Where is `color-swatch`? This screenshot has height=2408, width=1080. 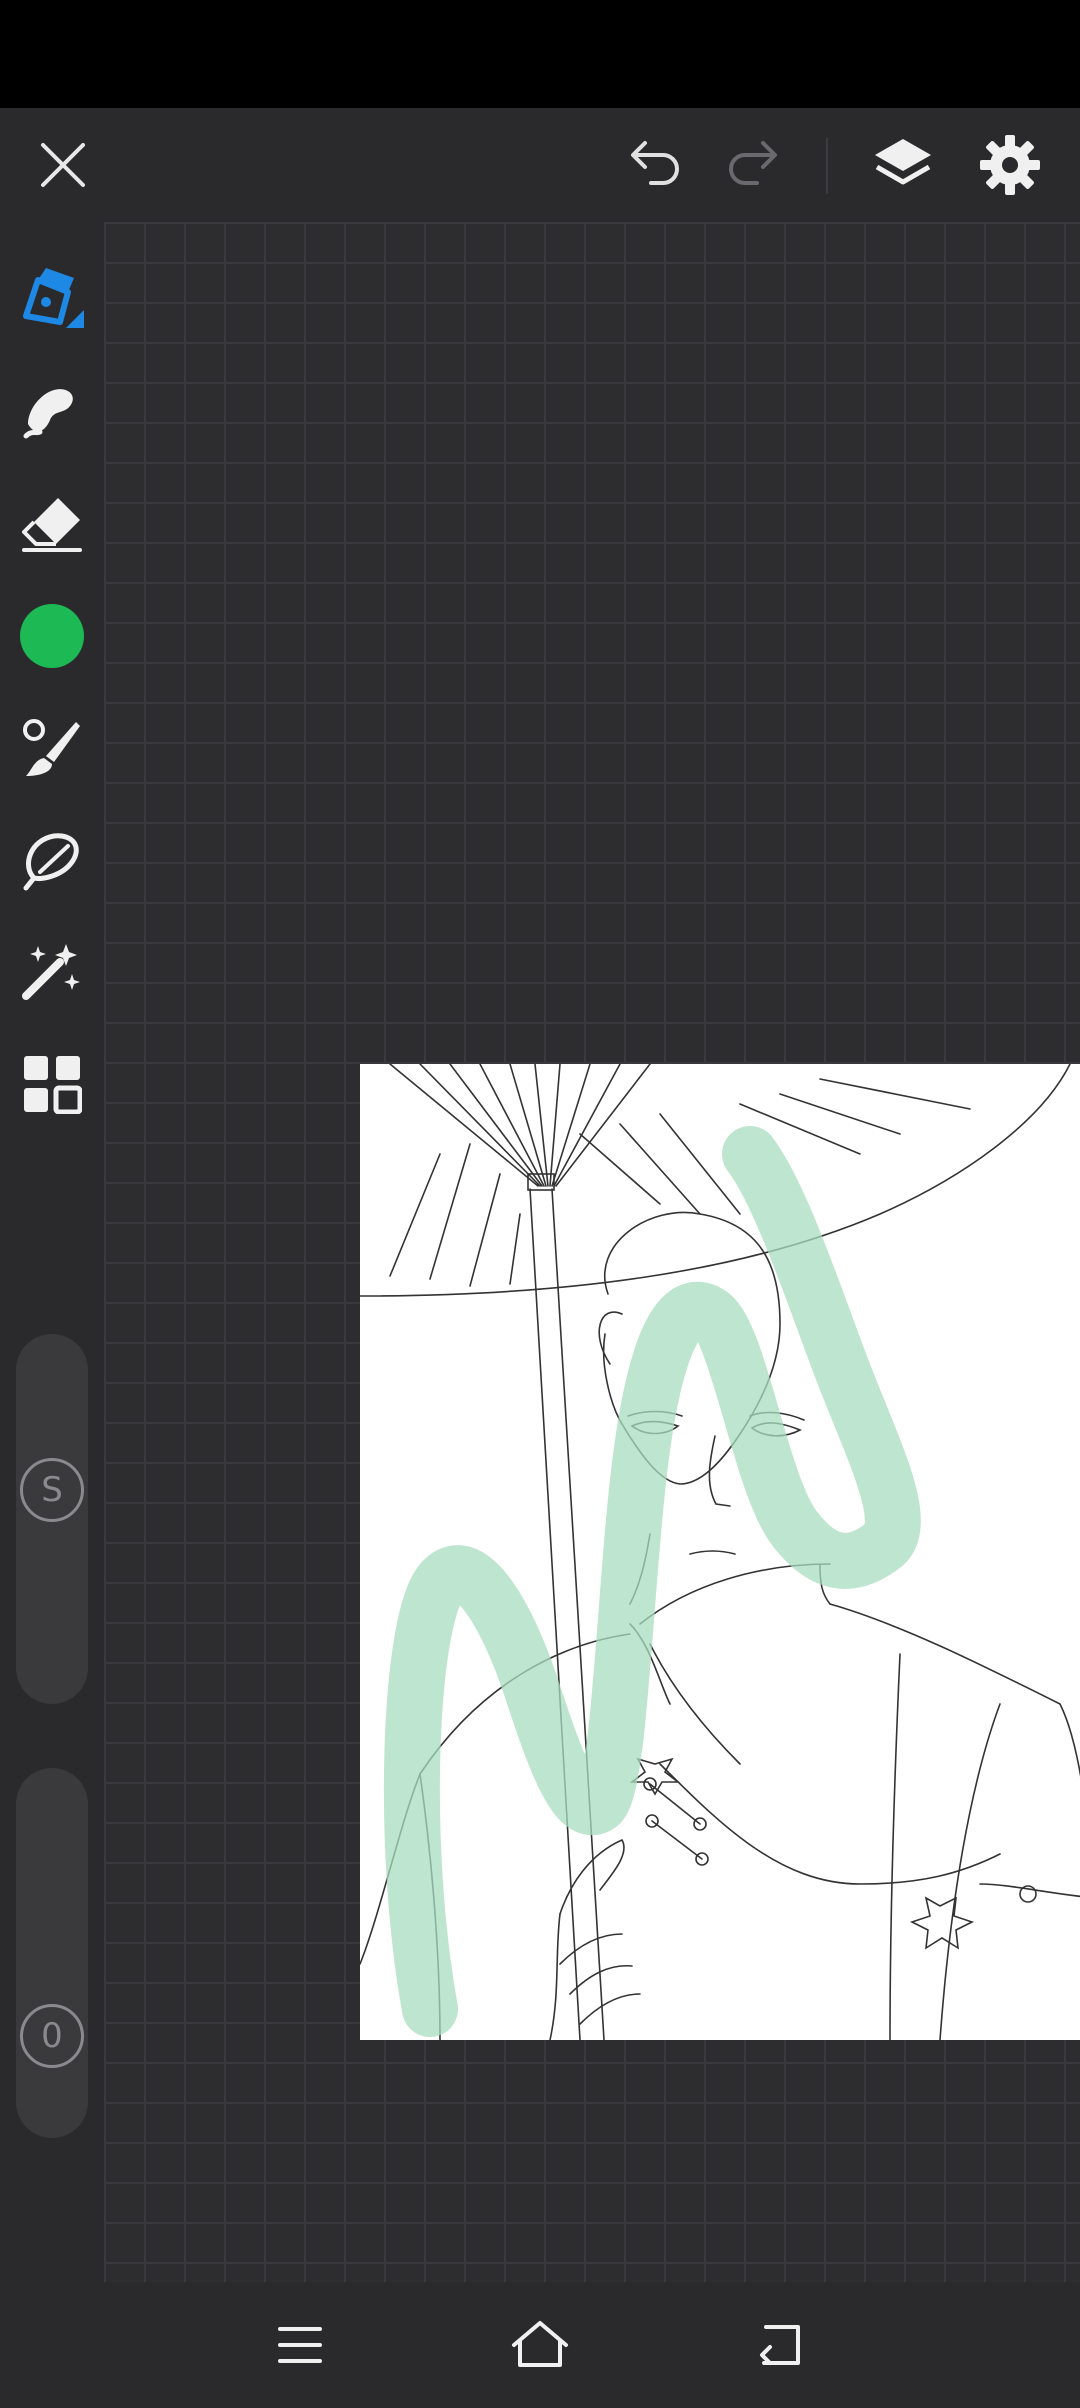 color-swatch is located at coordinates (52, 636).